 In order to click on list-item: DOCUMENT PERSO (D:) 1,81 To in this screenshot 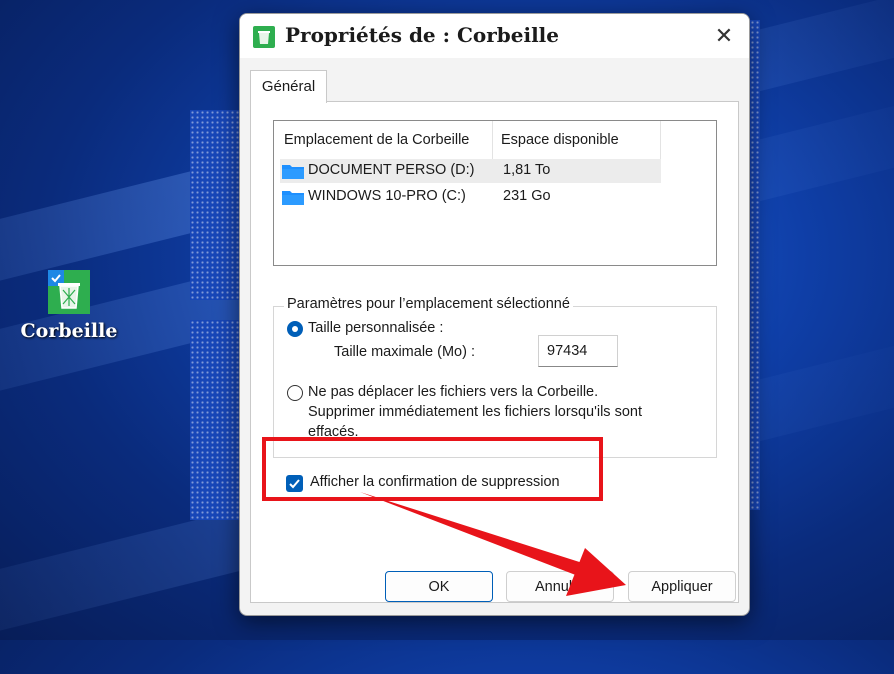, I will do `click(470, 171)`.